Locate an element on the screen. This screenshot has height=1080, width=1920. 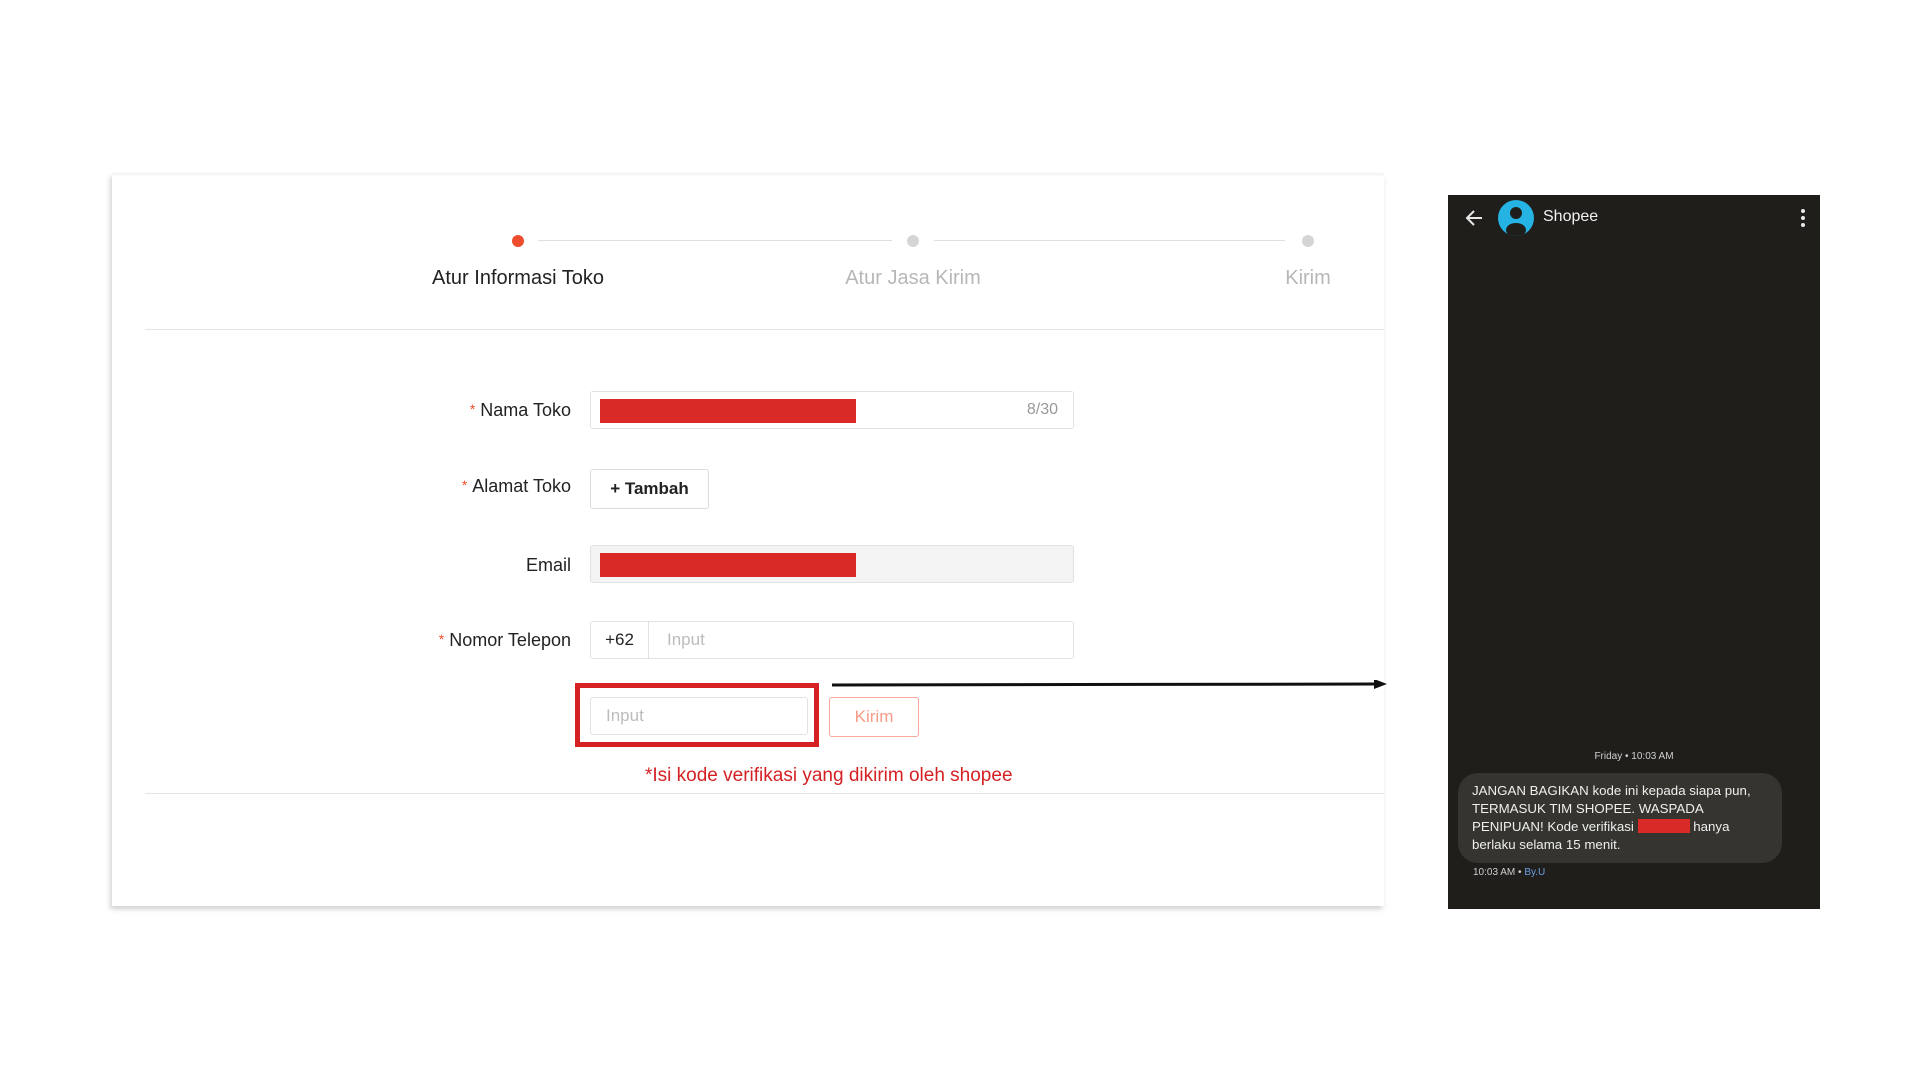
phone-country-code: +62 is located at coordinates (620, 640).